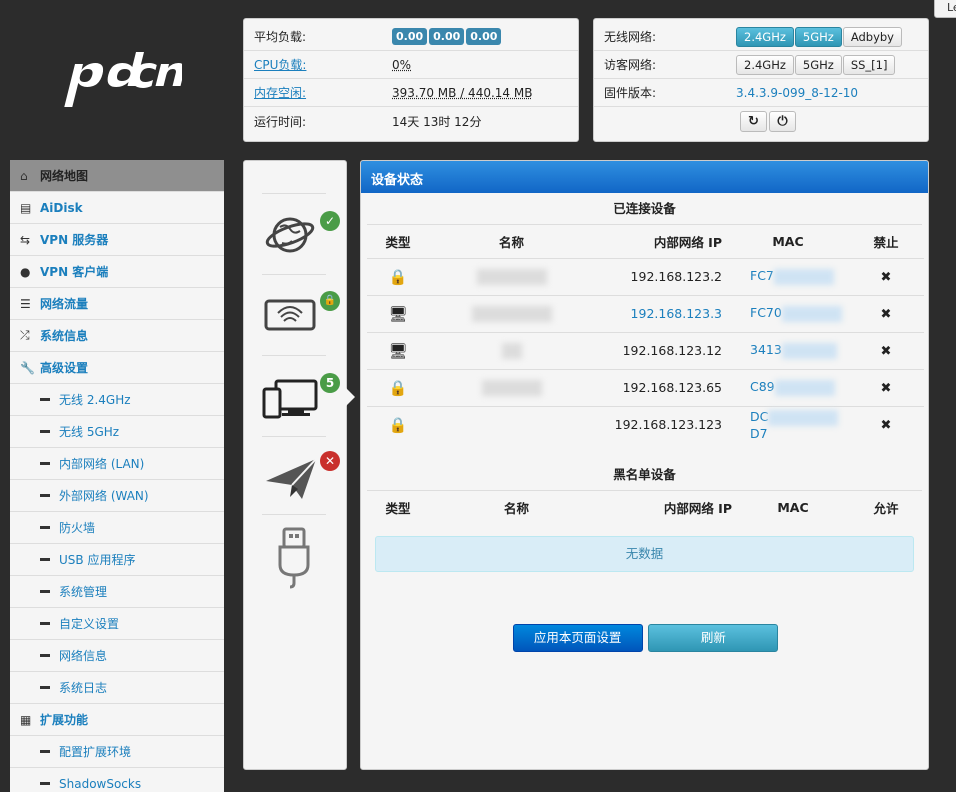 This screenshot has height=792, width=956. What do you see at coordinates (301, 321) in the screenshot?
I see `router-status: 🔒` at bounding box center [301, 321].